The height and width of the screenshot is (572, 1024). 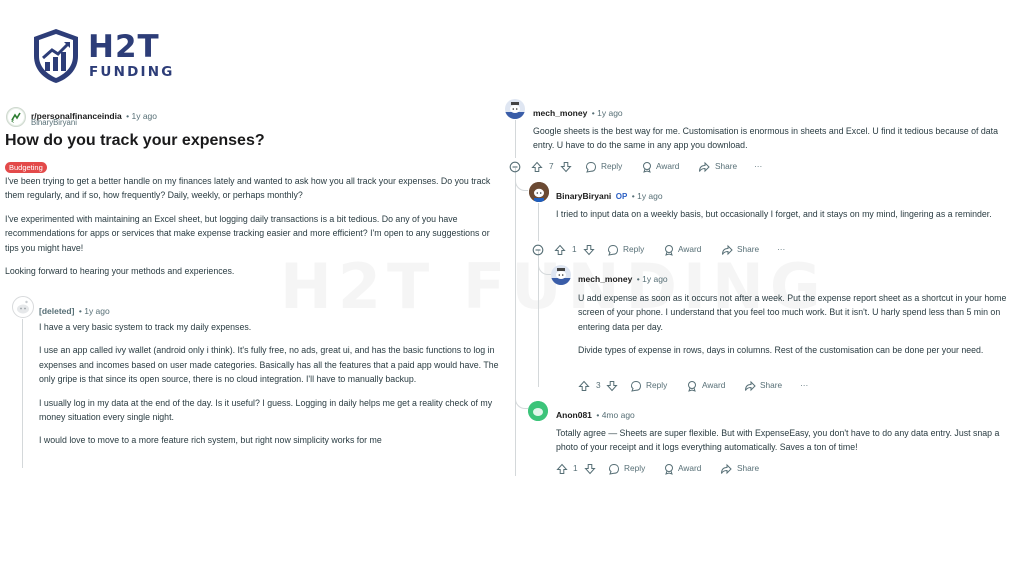 I want to click on brand-logo: H2T FUNDING, so click(x=107, y=57).